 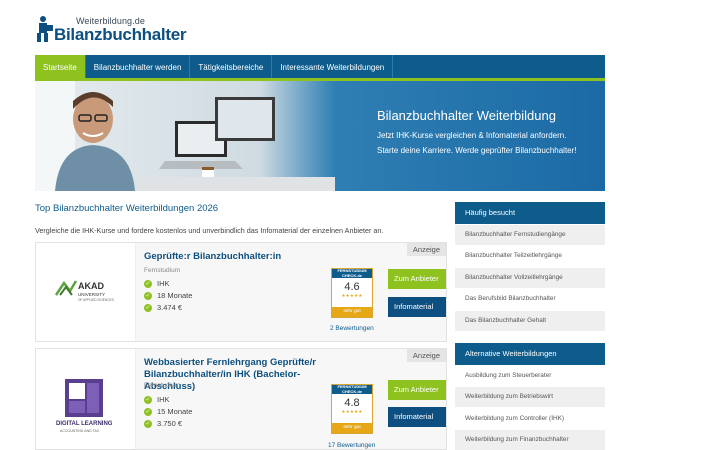 I want to click on sidebar-link: Bilanzbuchhalter Teilzeitlehrgänge, so click(x=530, y=256).